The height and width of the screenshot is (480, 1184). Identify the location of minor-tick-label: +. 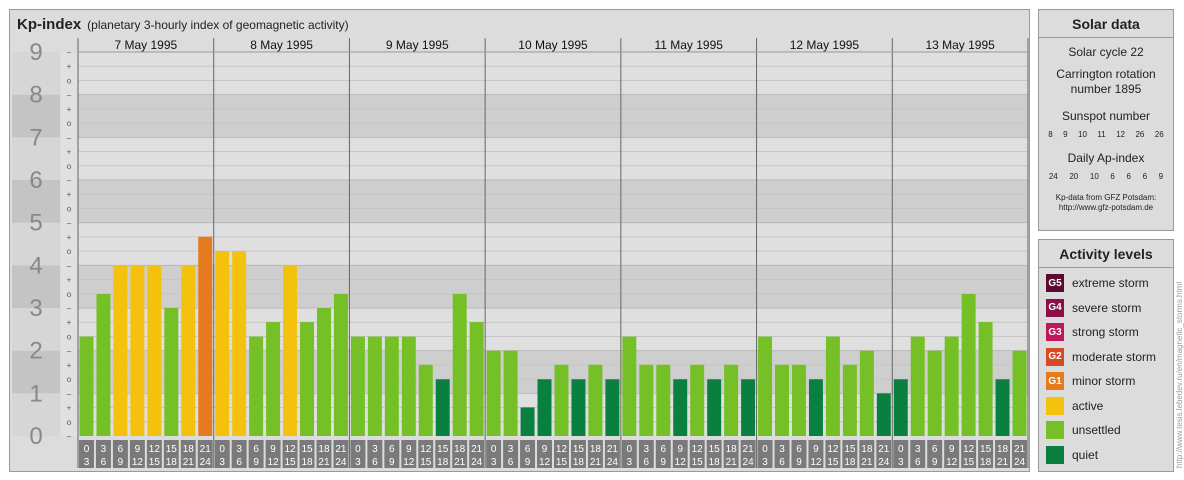
(69, 66).